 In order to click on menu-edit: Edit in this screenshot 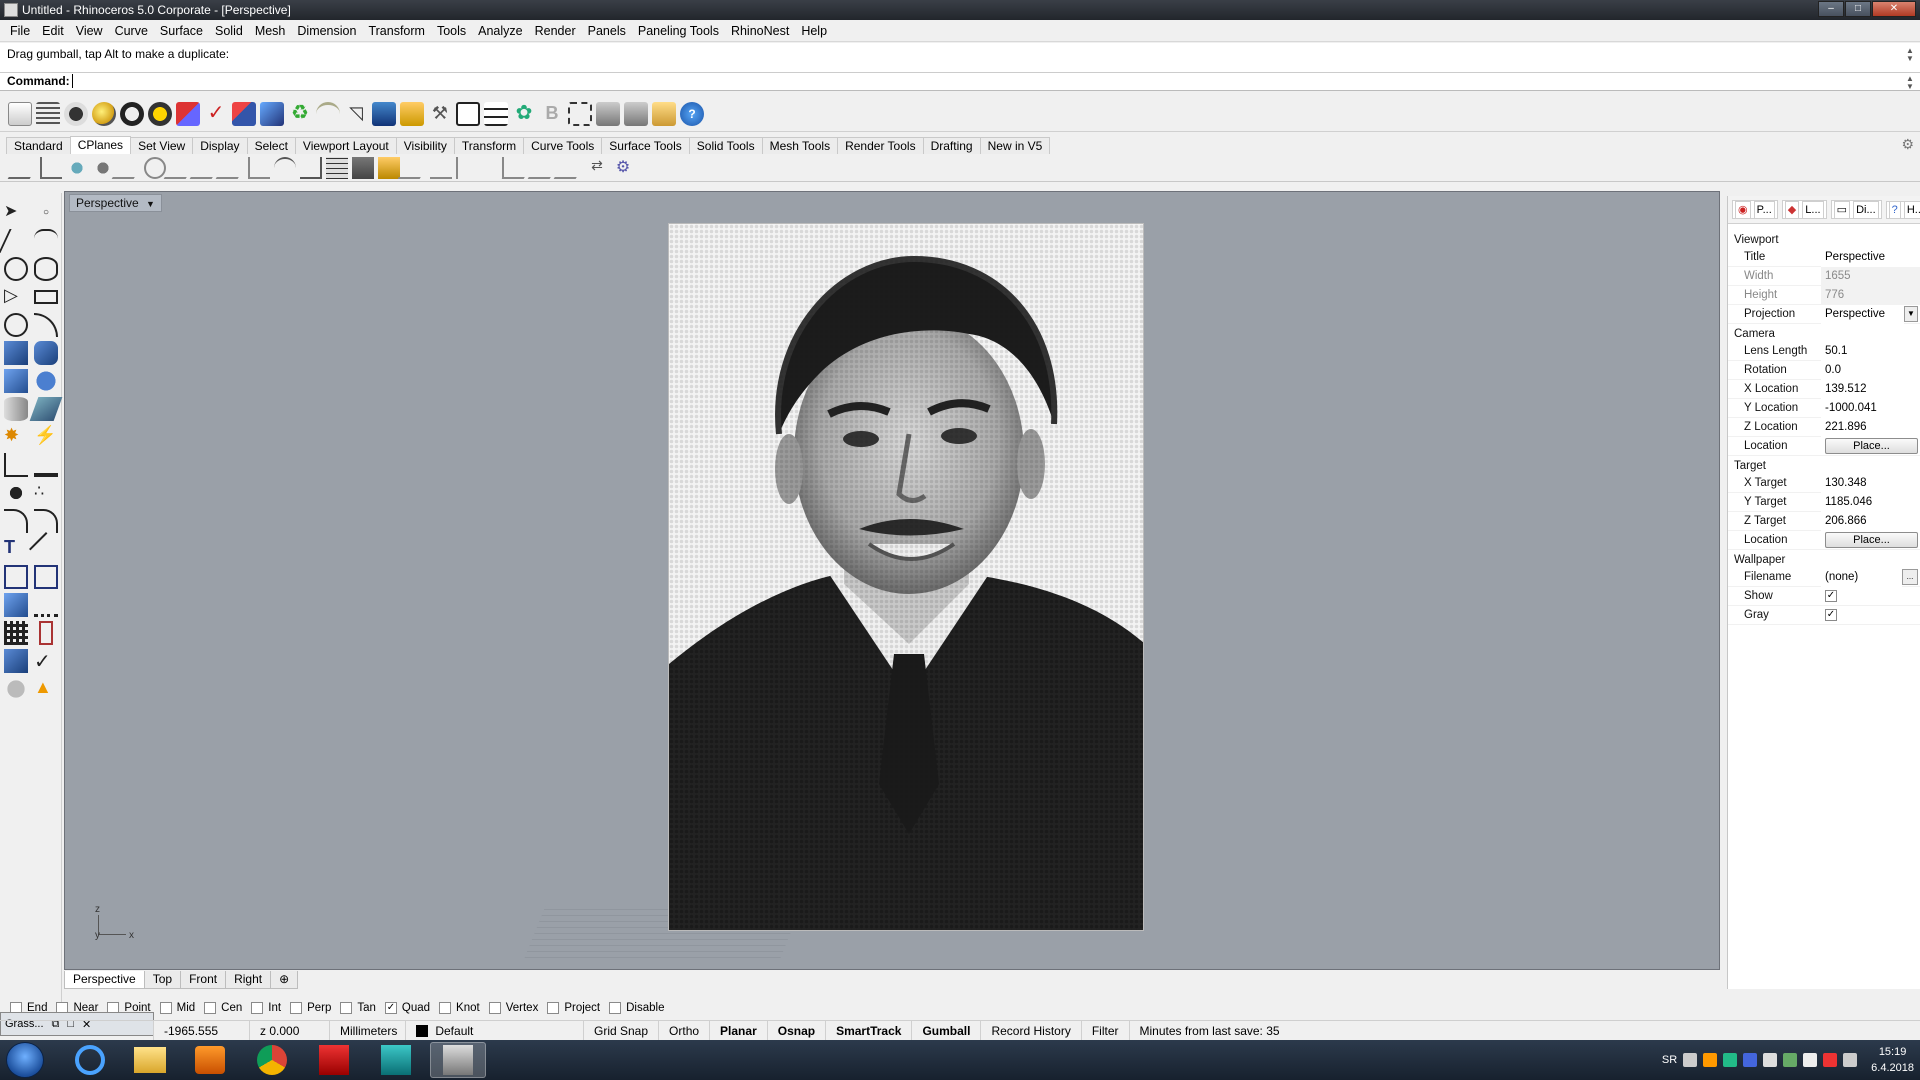, I will do `click(53, 31)`.